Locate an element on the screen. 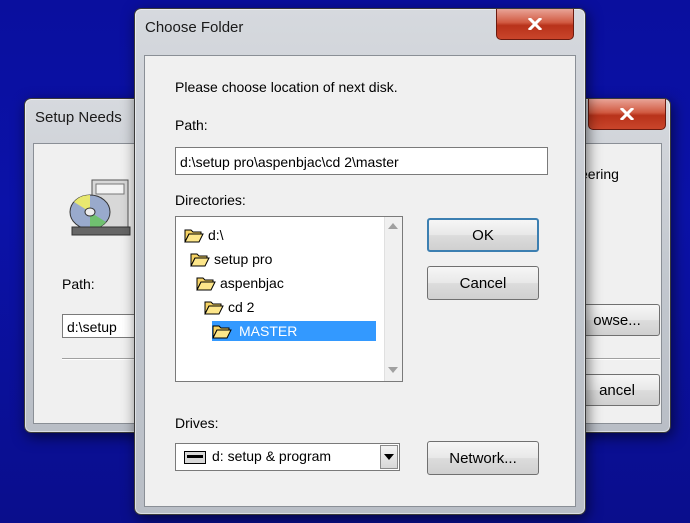 This screenshot has width=690, height=523. directory-item: aspenbjac is located at coordinates (240, 283).